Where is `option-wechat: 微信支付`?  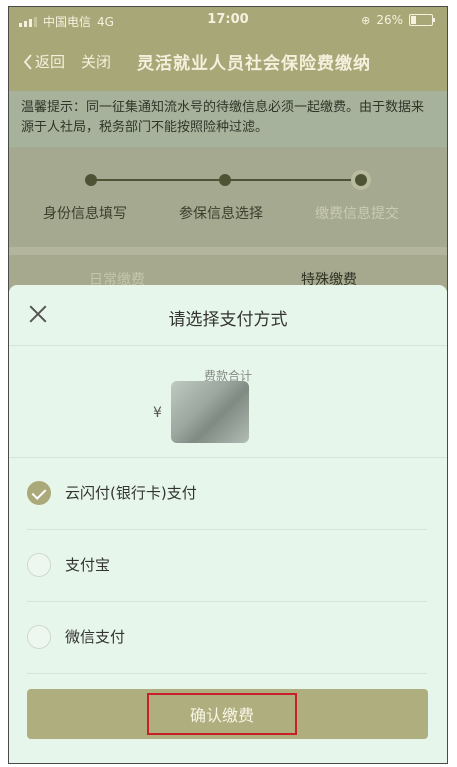 option-wechat: 微信支付 is located at coordinates (228, 637).